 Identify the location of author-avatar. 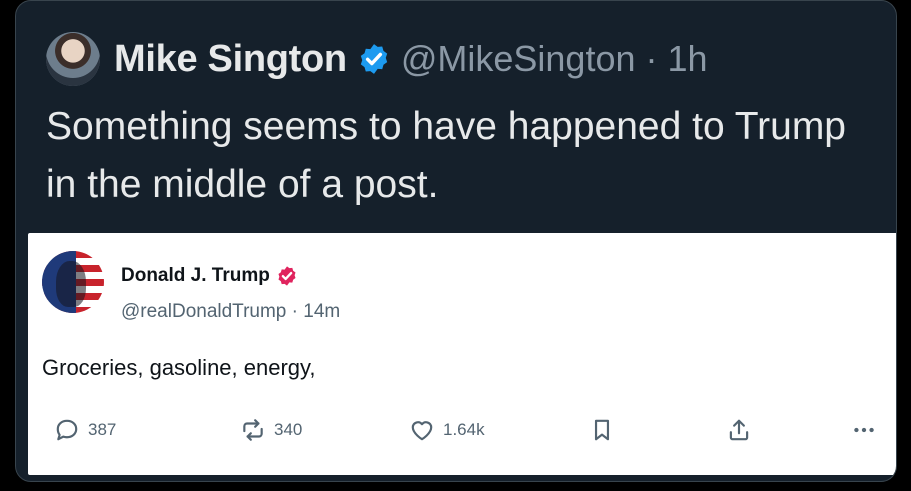
(73, 59).